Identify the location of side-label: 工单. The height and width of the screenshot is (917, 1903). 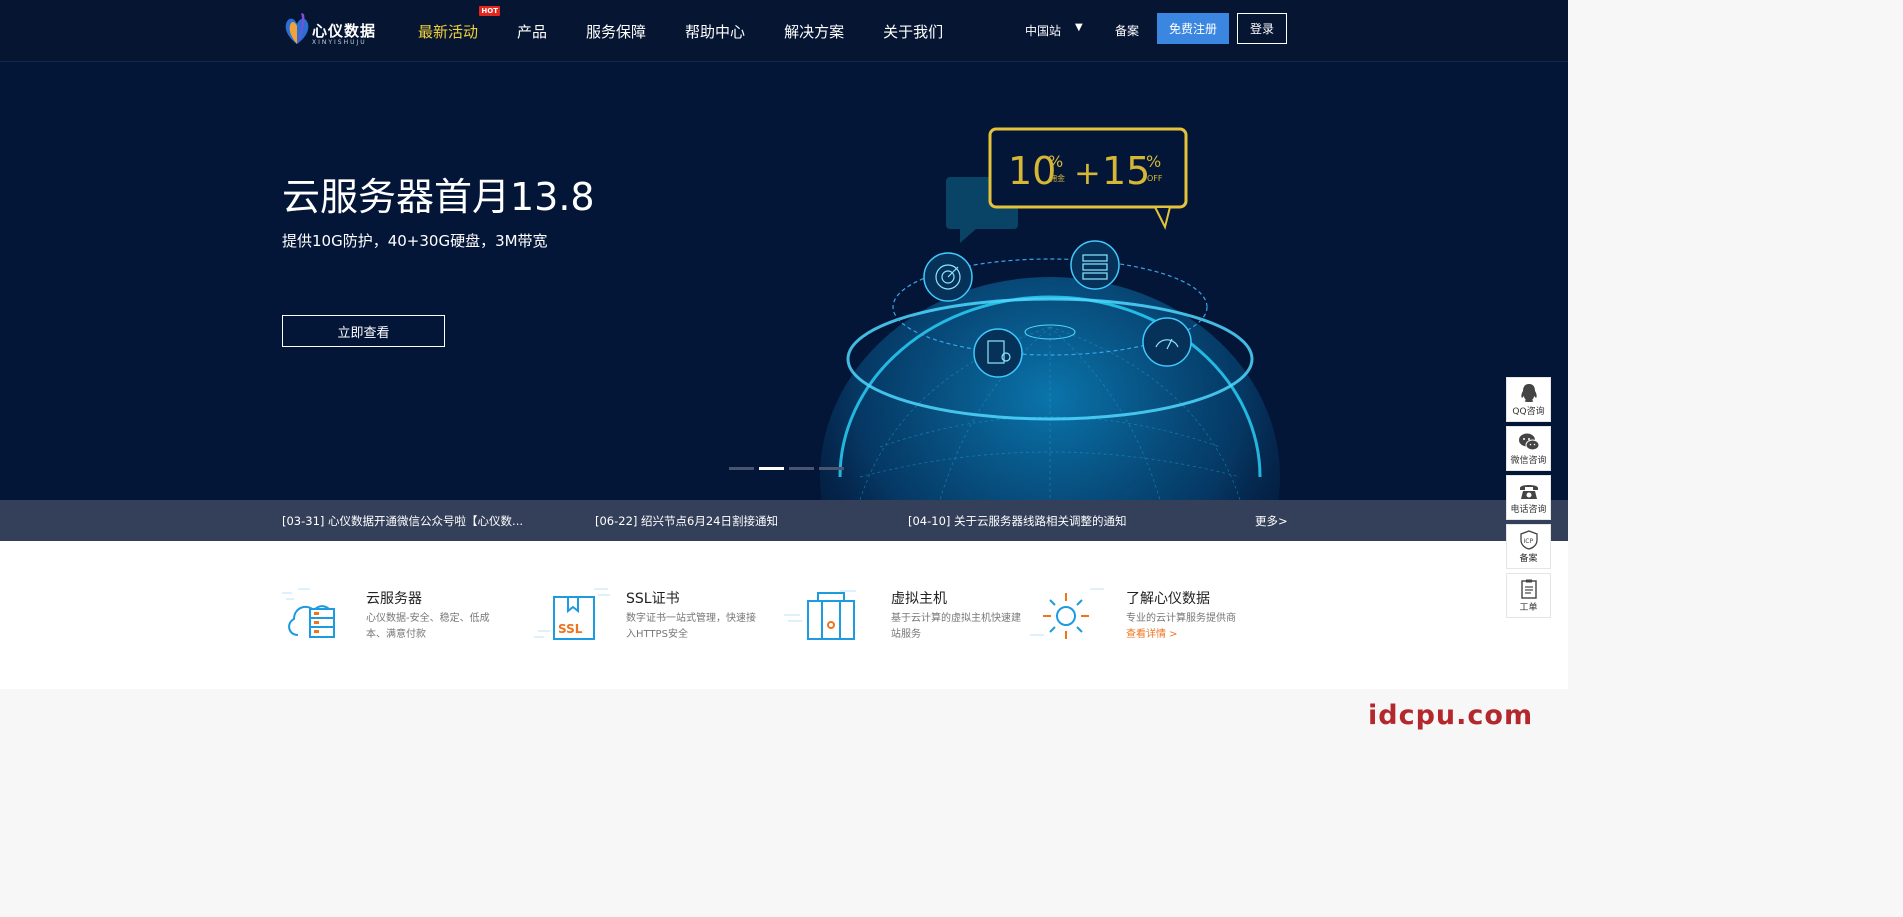
(1528, 607).